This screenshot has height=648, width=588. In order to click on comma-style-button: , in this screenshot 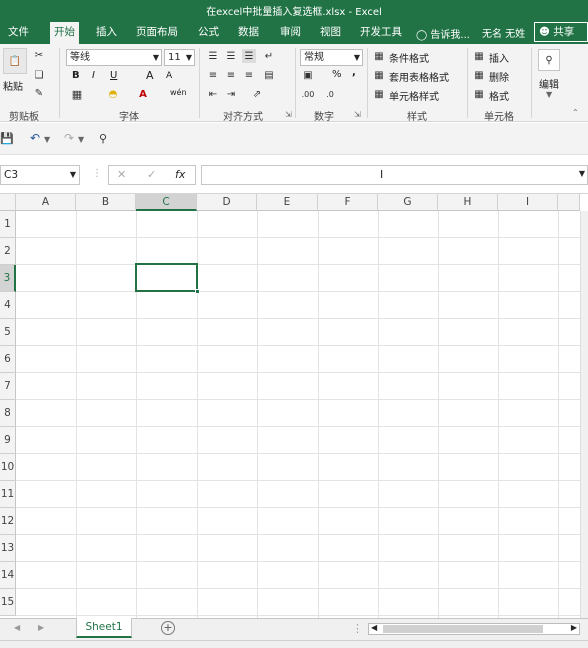, I will do `click(354, 72)`.